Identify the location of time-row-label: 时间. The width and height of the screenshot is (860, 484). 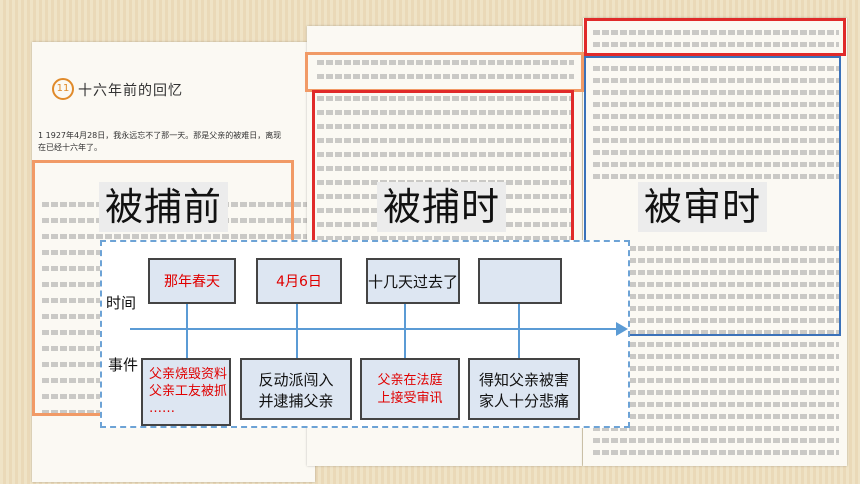
(121, 303).